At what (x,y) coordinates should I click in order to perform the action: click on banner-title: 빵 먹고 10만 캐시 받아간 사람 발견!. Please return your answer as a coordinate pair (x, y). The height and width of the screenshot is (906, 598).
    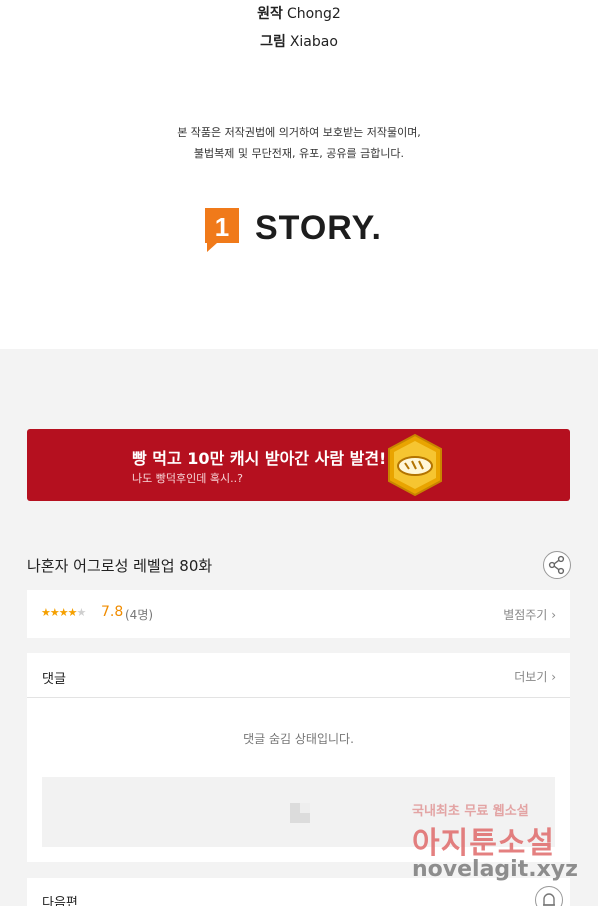
    Looking at the image, I should click on (259, 458).